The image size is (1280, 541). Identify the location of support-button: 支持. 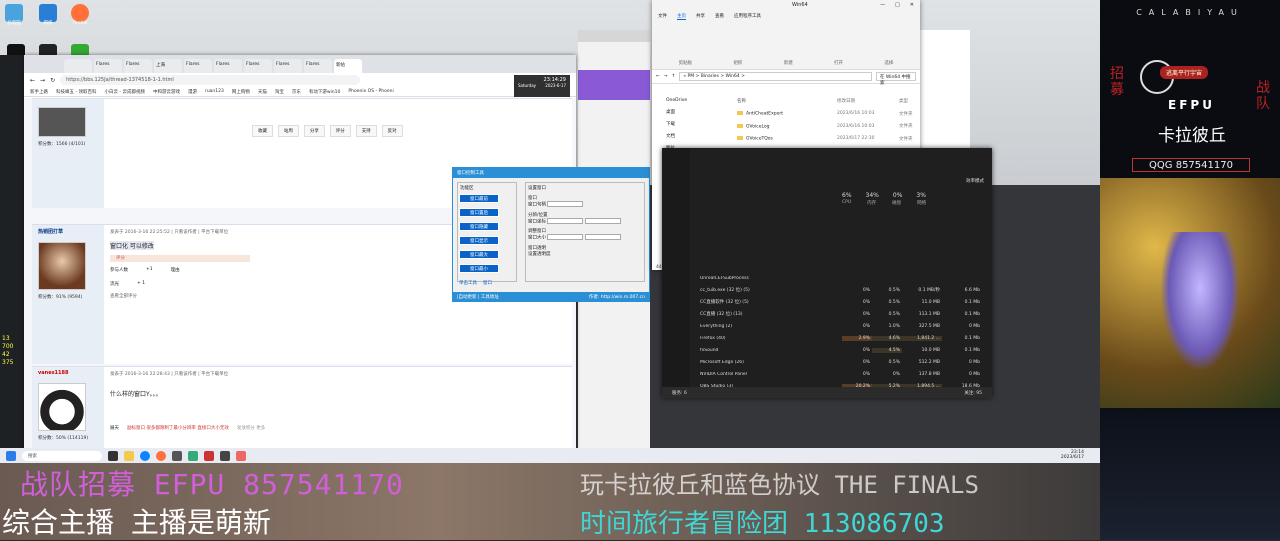
(366, 131).